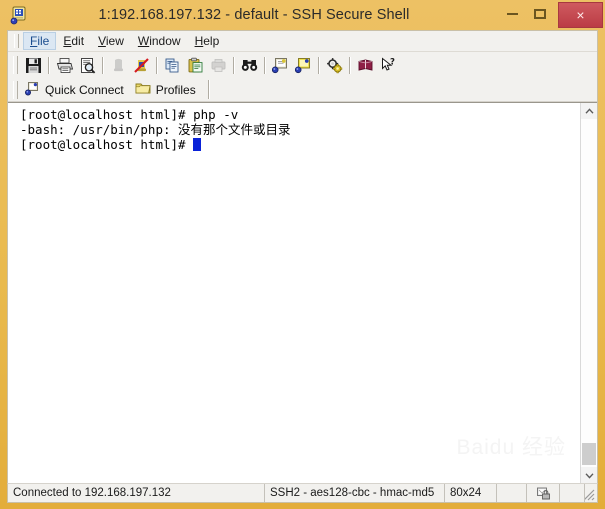 The image size is (605, 509). I want to click on menu-bar: File Edit View Window Help, so click(302, 41).